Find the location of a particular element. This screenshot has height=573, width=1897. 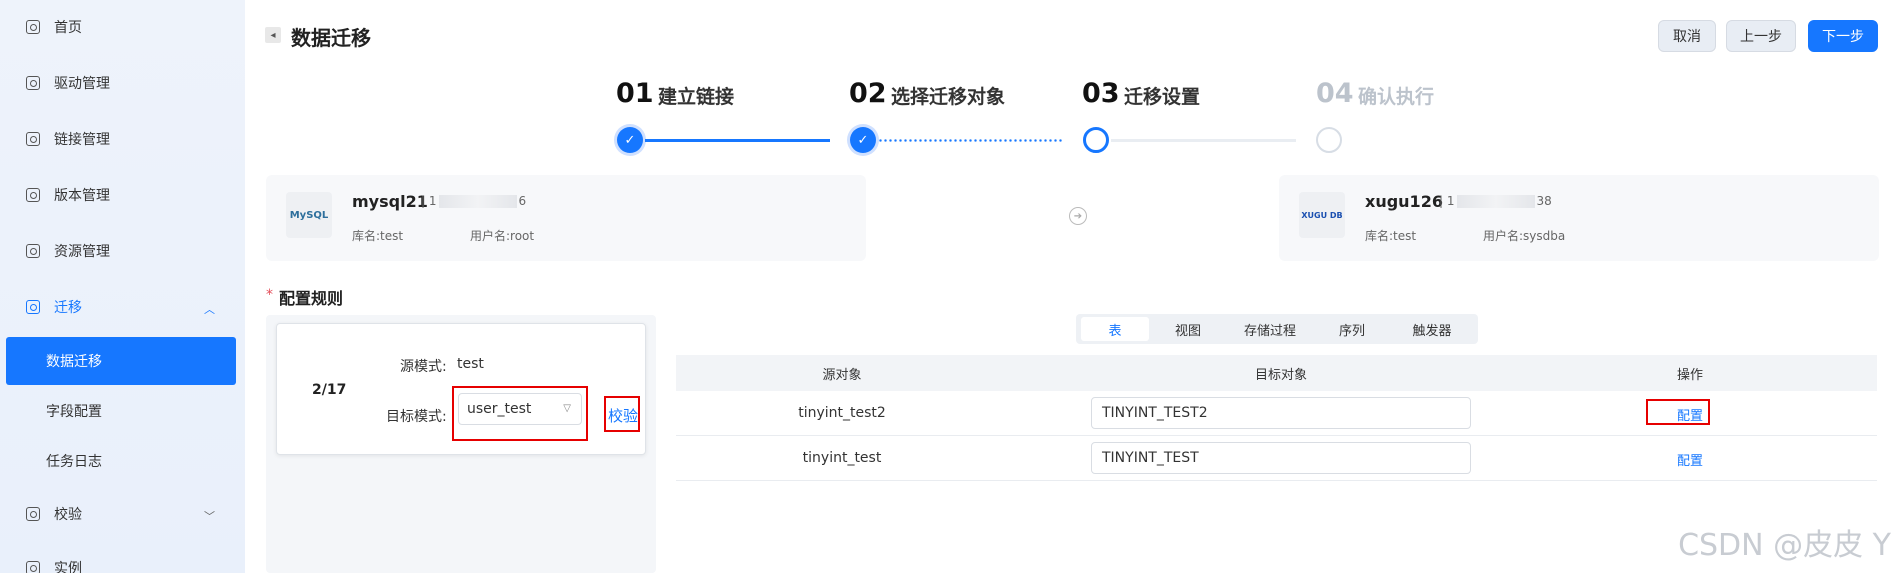

table-row: tinyint_test TINYINT_TEST 配置 is located at coordinates (1276, 458).